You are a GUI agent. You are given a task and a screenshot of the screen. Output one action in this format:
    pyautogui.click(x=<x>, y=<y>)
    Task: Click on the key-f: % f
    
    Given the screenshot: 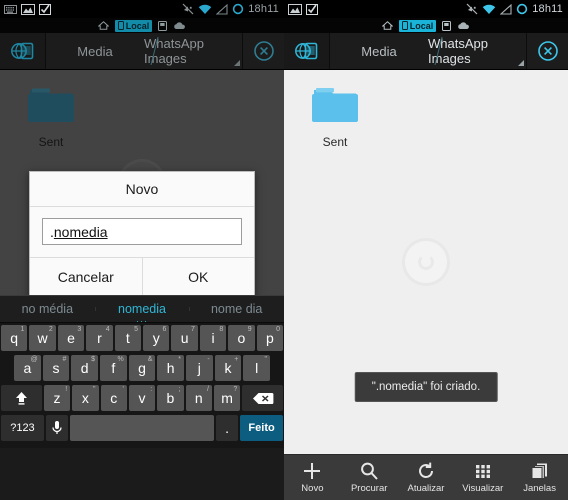 What is the action you would take?
    pyautogui.click(x=113, y=368)
    